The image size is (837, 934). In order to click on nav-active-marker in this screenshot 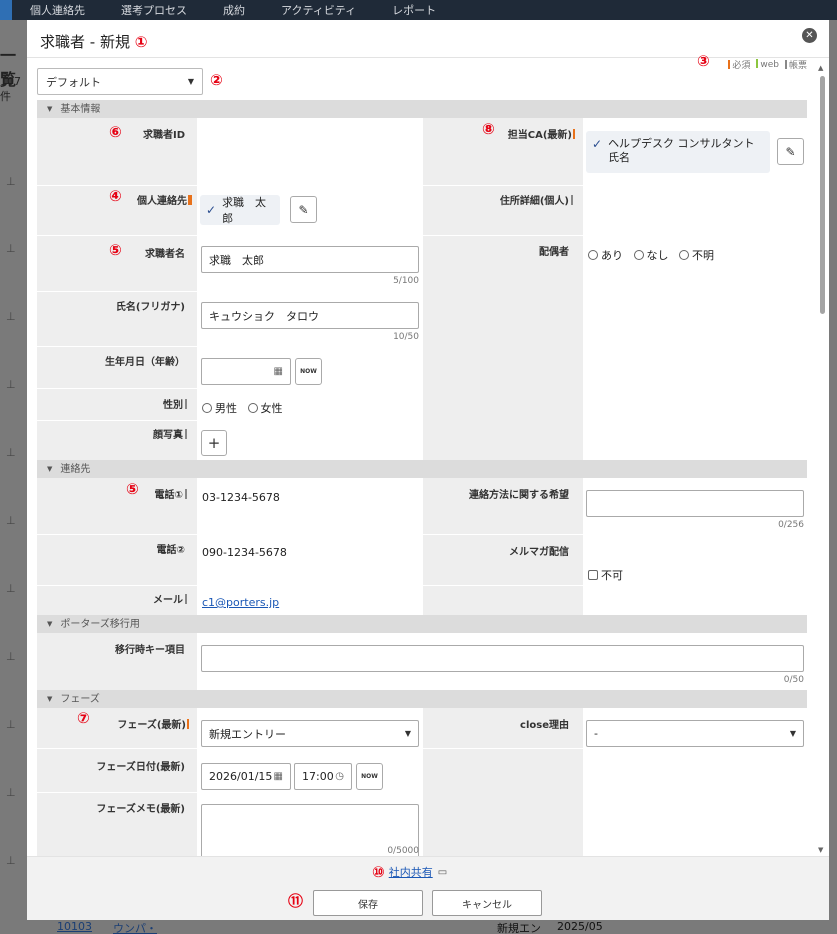, I will do `click(6, 10)`.